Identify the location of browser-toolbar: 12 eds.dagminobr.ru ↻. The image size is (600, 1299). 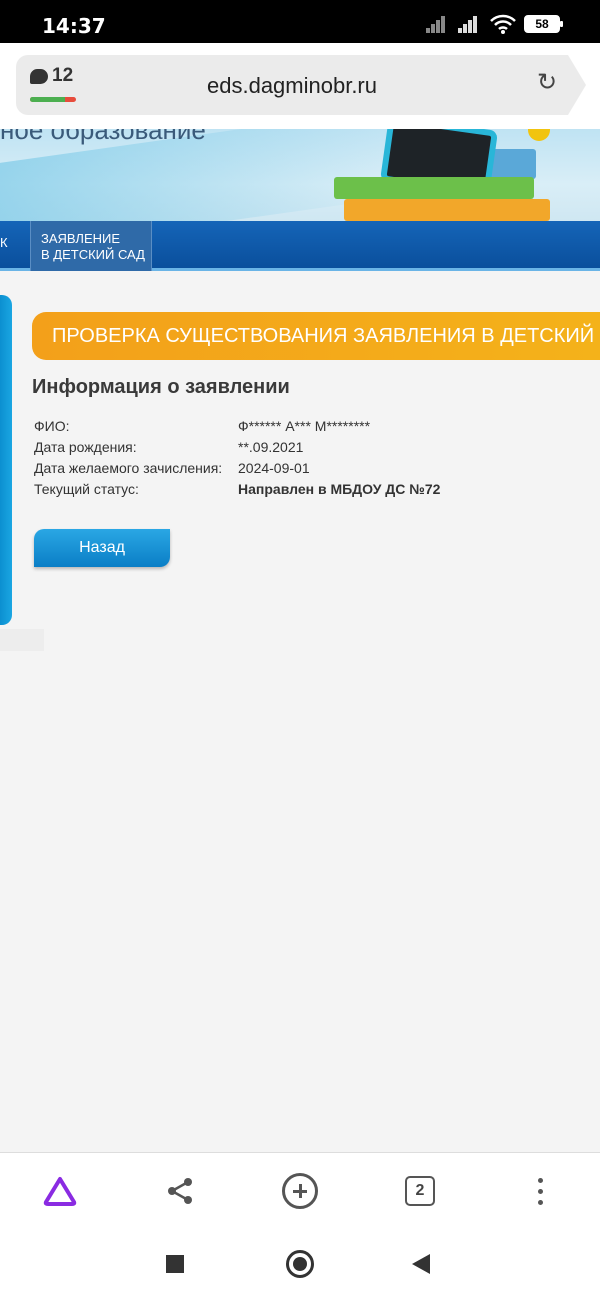
(300, 86).